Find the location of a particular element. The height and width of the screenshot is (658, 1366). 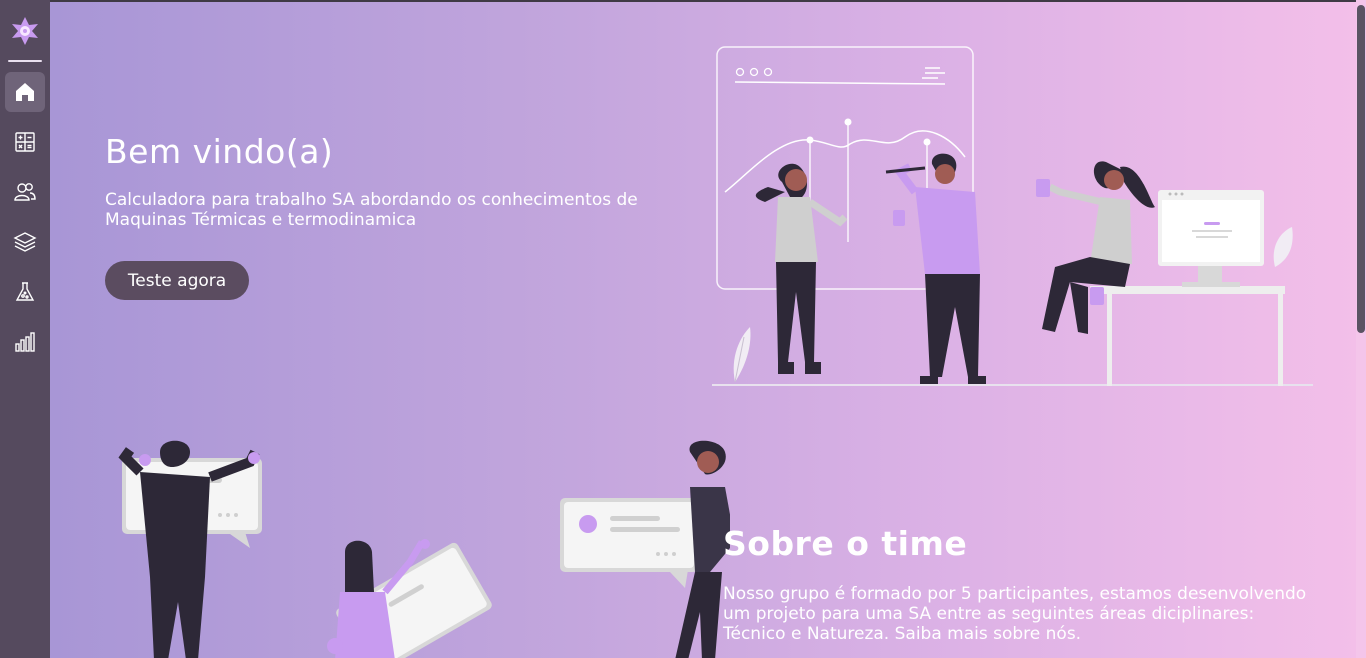

hero-title: Bem vindo(a) is located at coordinates (219, 151).